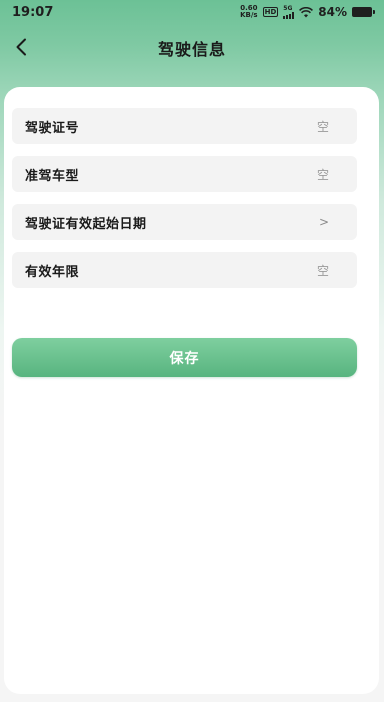 This screenshot has height=702, width=384. What do you see at coordinates (33, 12) in the screenshot?
I see `status-time: 19:07` at bounding box center [33, 12].